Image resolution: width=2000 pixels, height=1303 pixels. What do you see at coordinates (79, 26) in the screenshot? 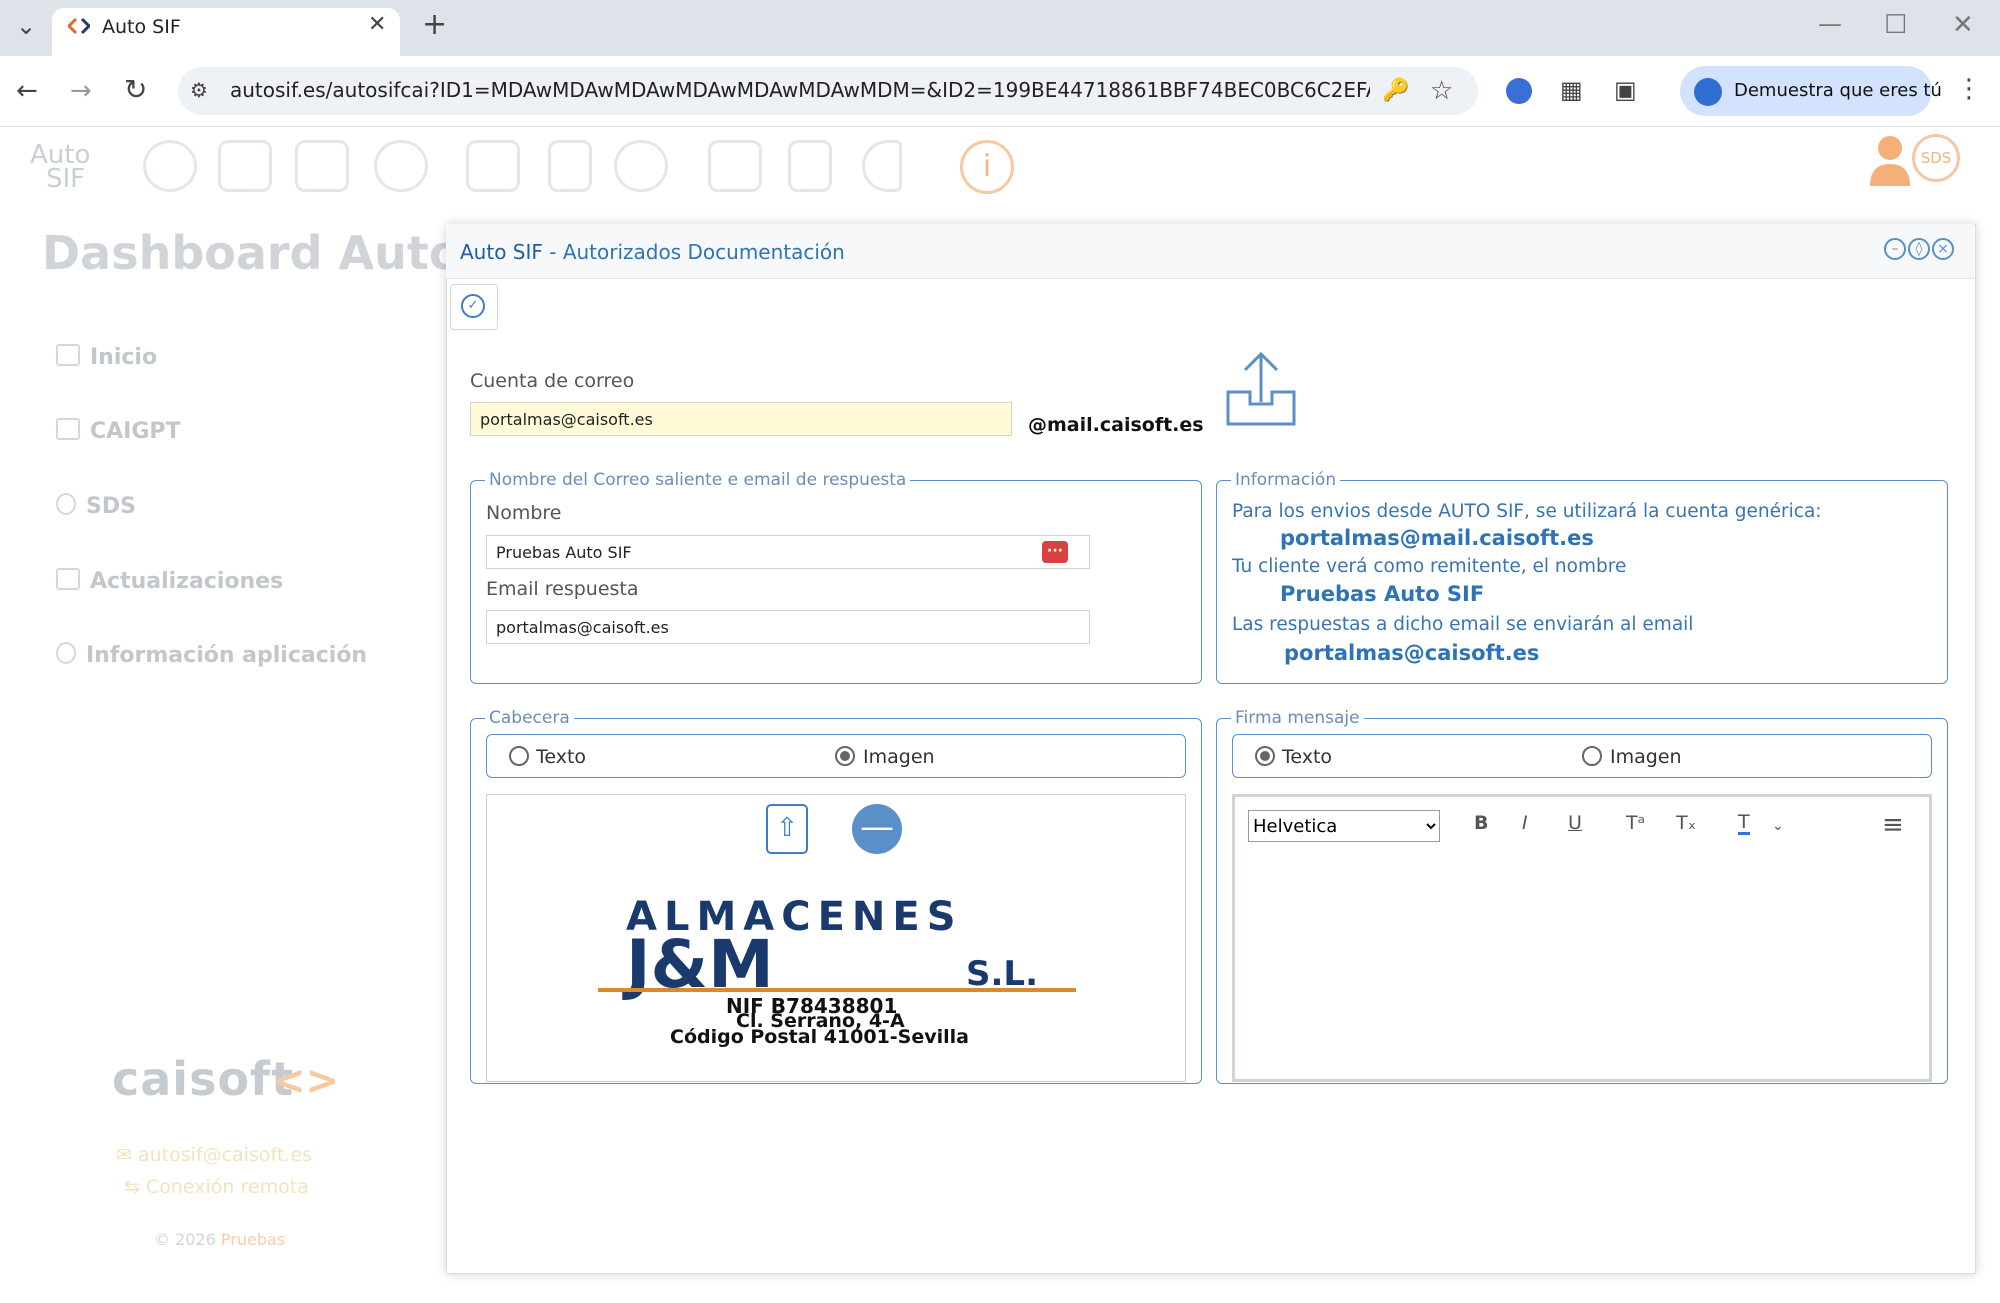
I see `favicon-icon` at bounding box center [79, 26].